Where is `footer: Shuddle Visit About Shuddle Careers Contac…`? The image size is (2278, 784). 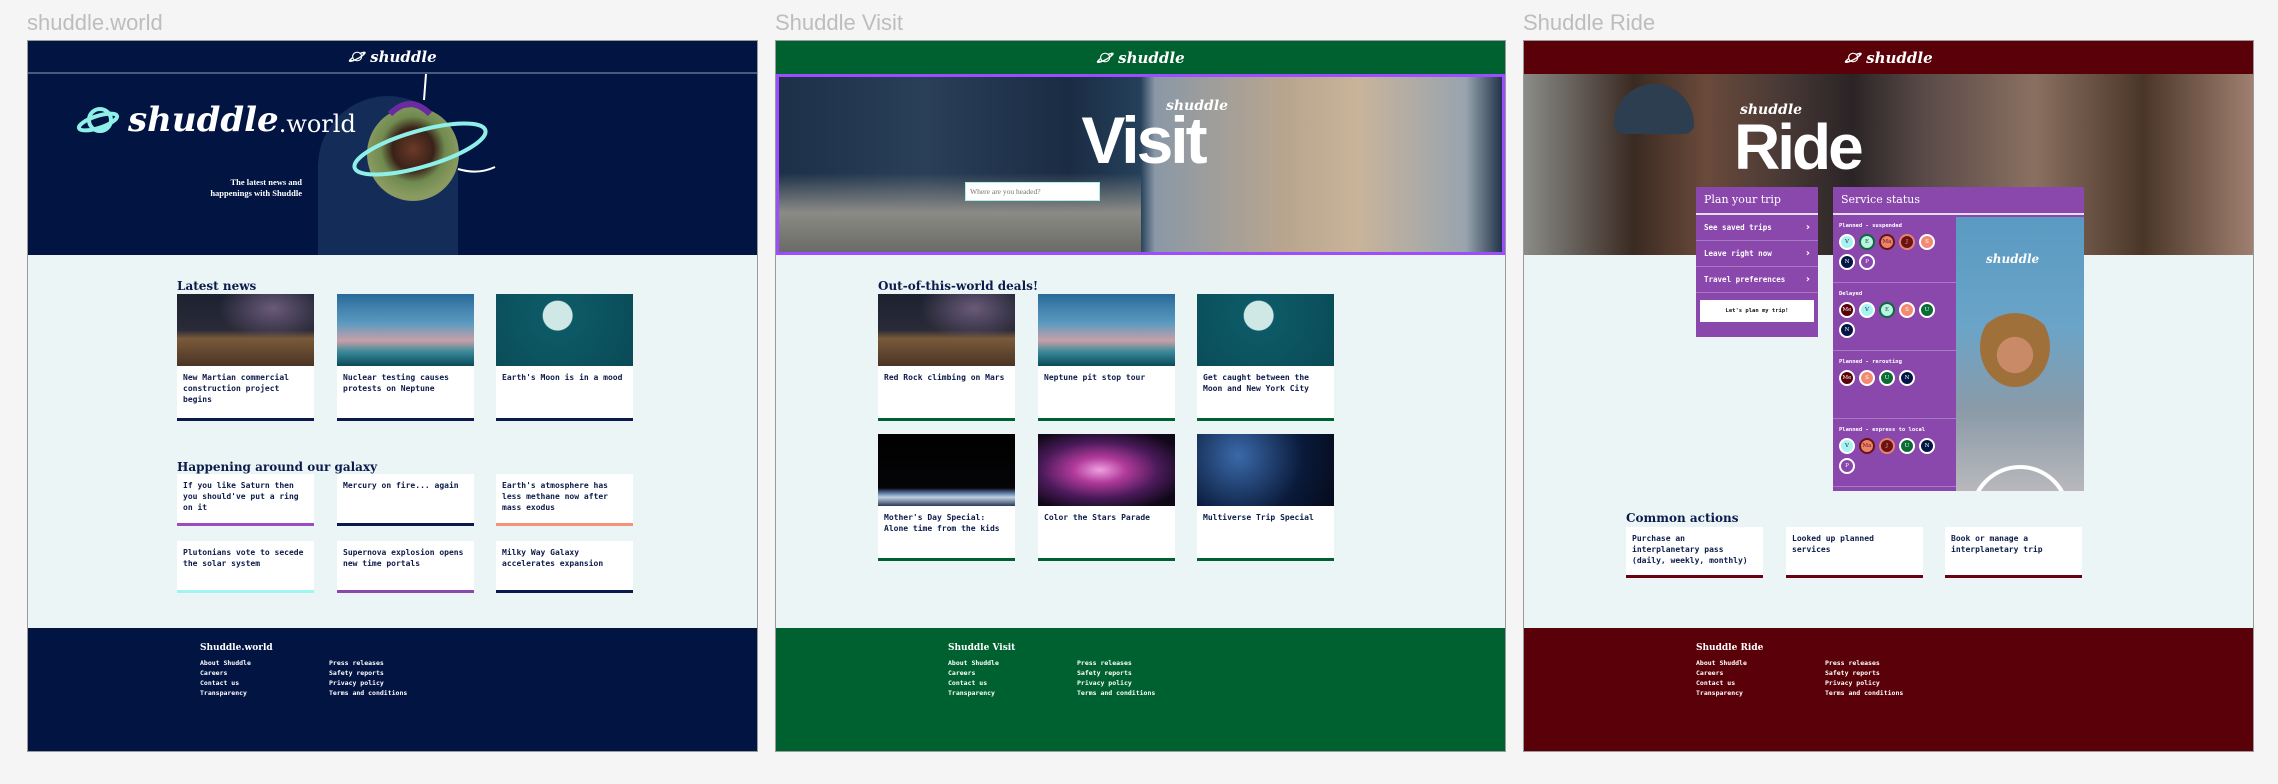
footer: Shuddle Visit About Shuddle Careers Contac… is located at coordinates (1140, 689).